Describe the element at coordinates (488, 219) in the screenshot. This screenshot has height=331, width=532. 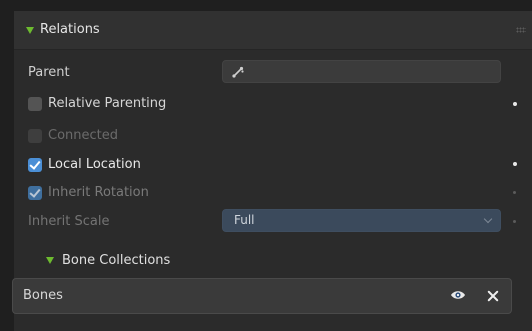
I see `chevron-down-icon` at that location.